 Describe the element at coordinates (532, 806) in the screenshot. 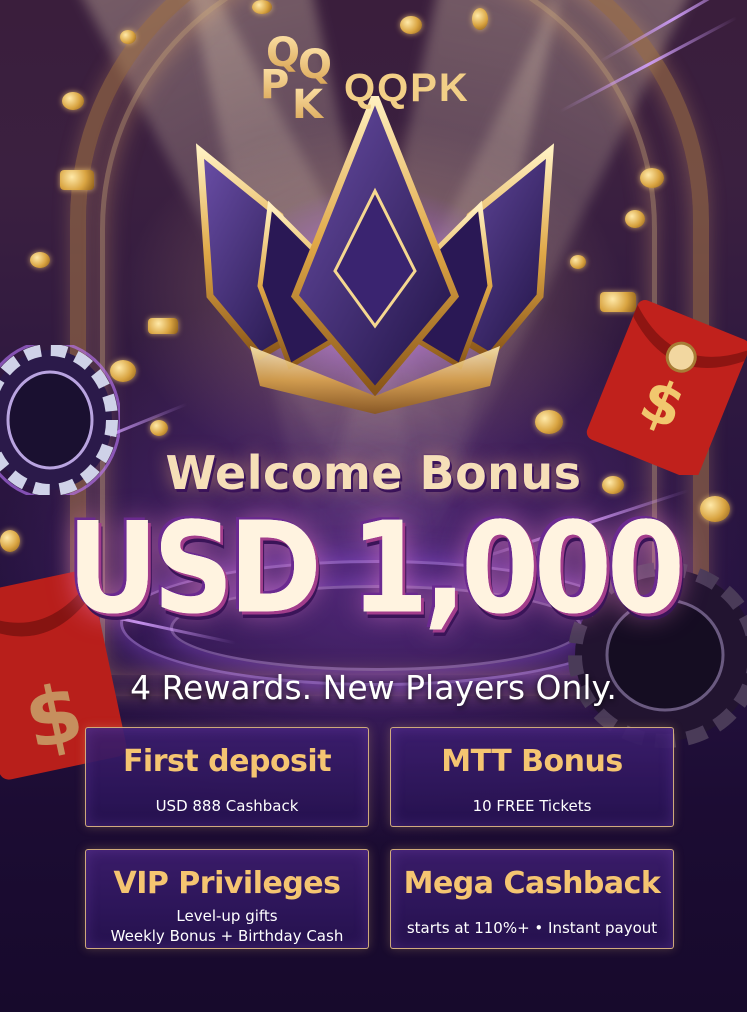

I see `reward-description: 10 FREE Tickets` at that location.